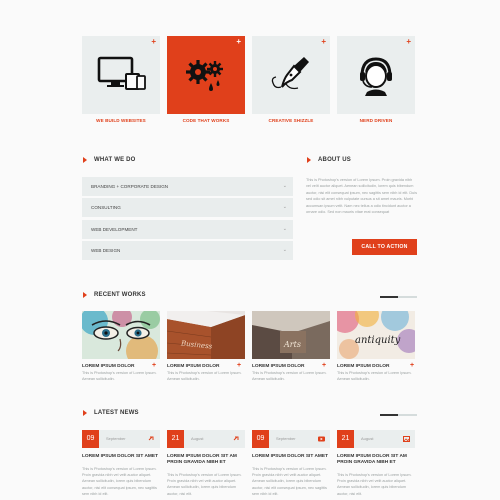 The height and width of the screenshot is (500, 500). What do you see at coordinates (187, 186) in the screenshot?
I see `accordion-item: BRANDING + CORPORATE DESIGN ⌄` at bounding box center [187, 186].